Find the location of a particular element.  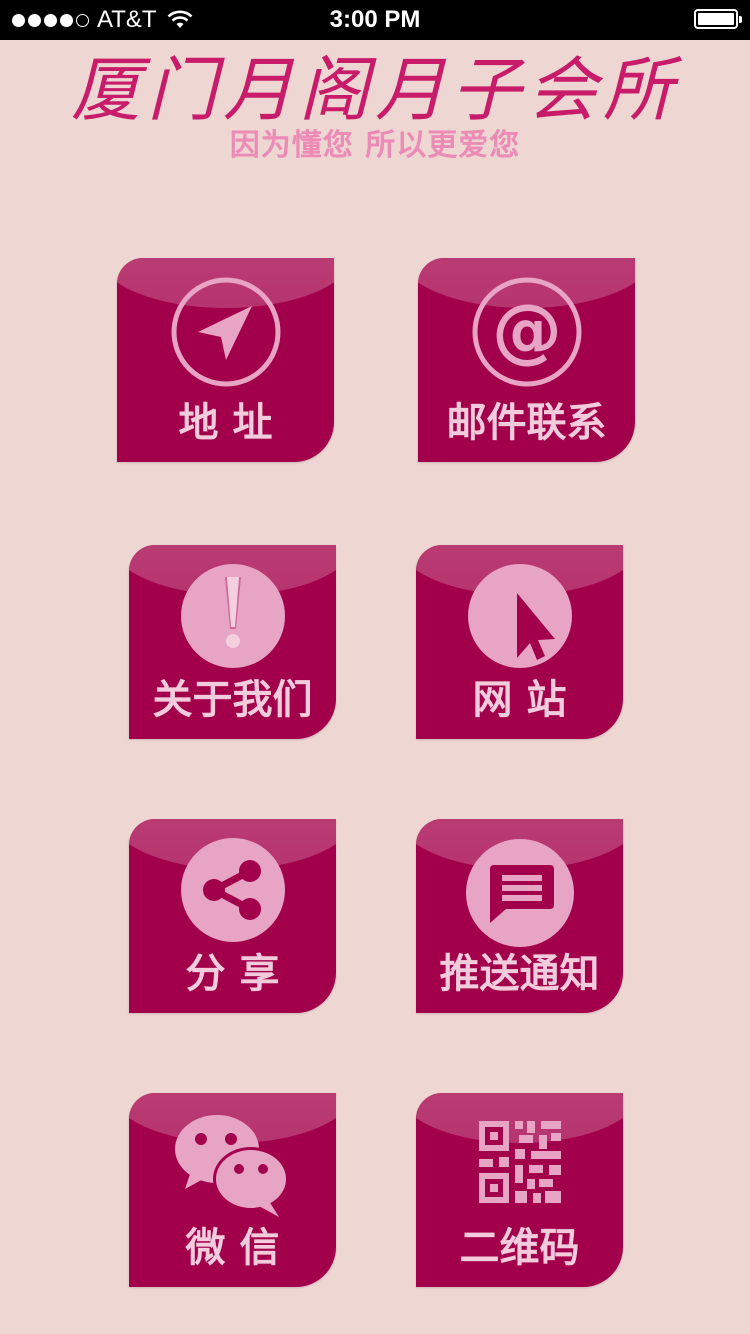

navigation-arrow-icon is located at coordinates (225, 332).